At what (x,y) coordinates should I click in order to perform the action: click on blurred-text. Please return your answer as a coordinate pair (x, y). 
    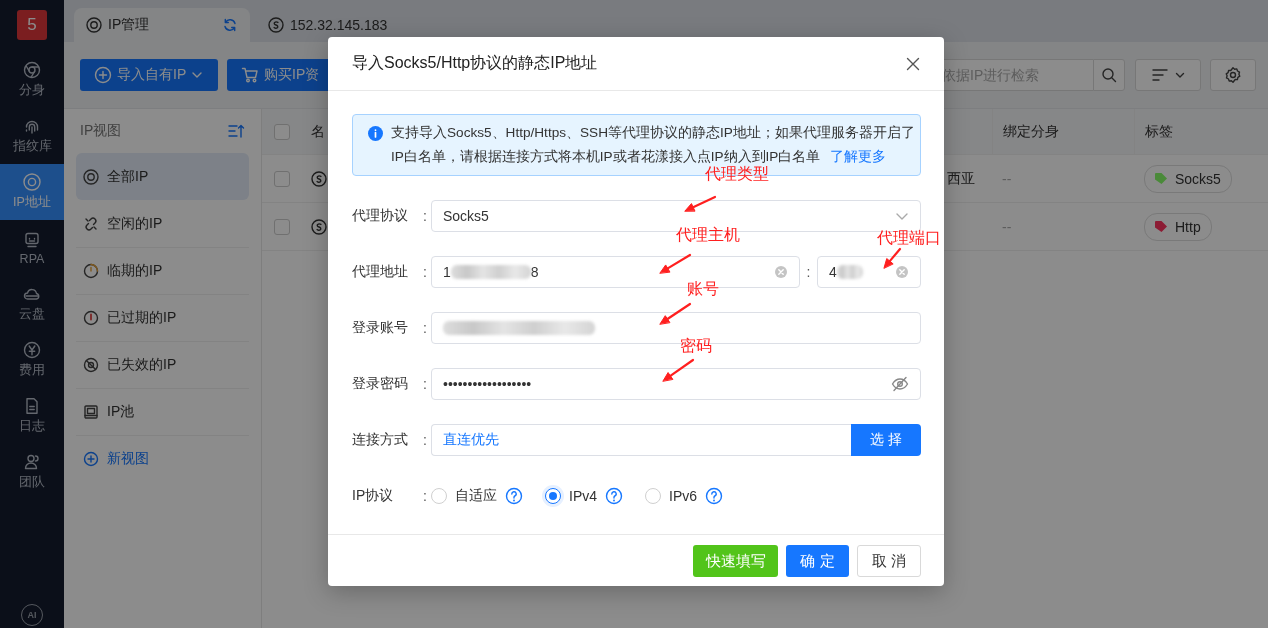
    Looking at the image, I should click on (849, 272).